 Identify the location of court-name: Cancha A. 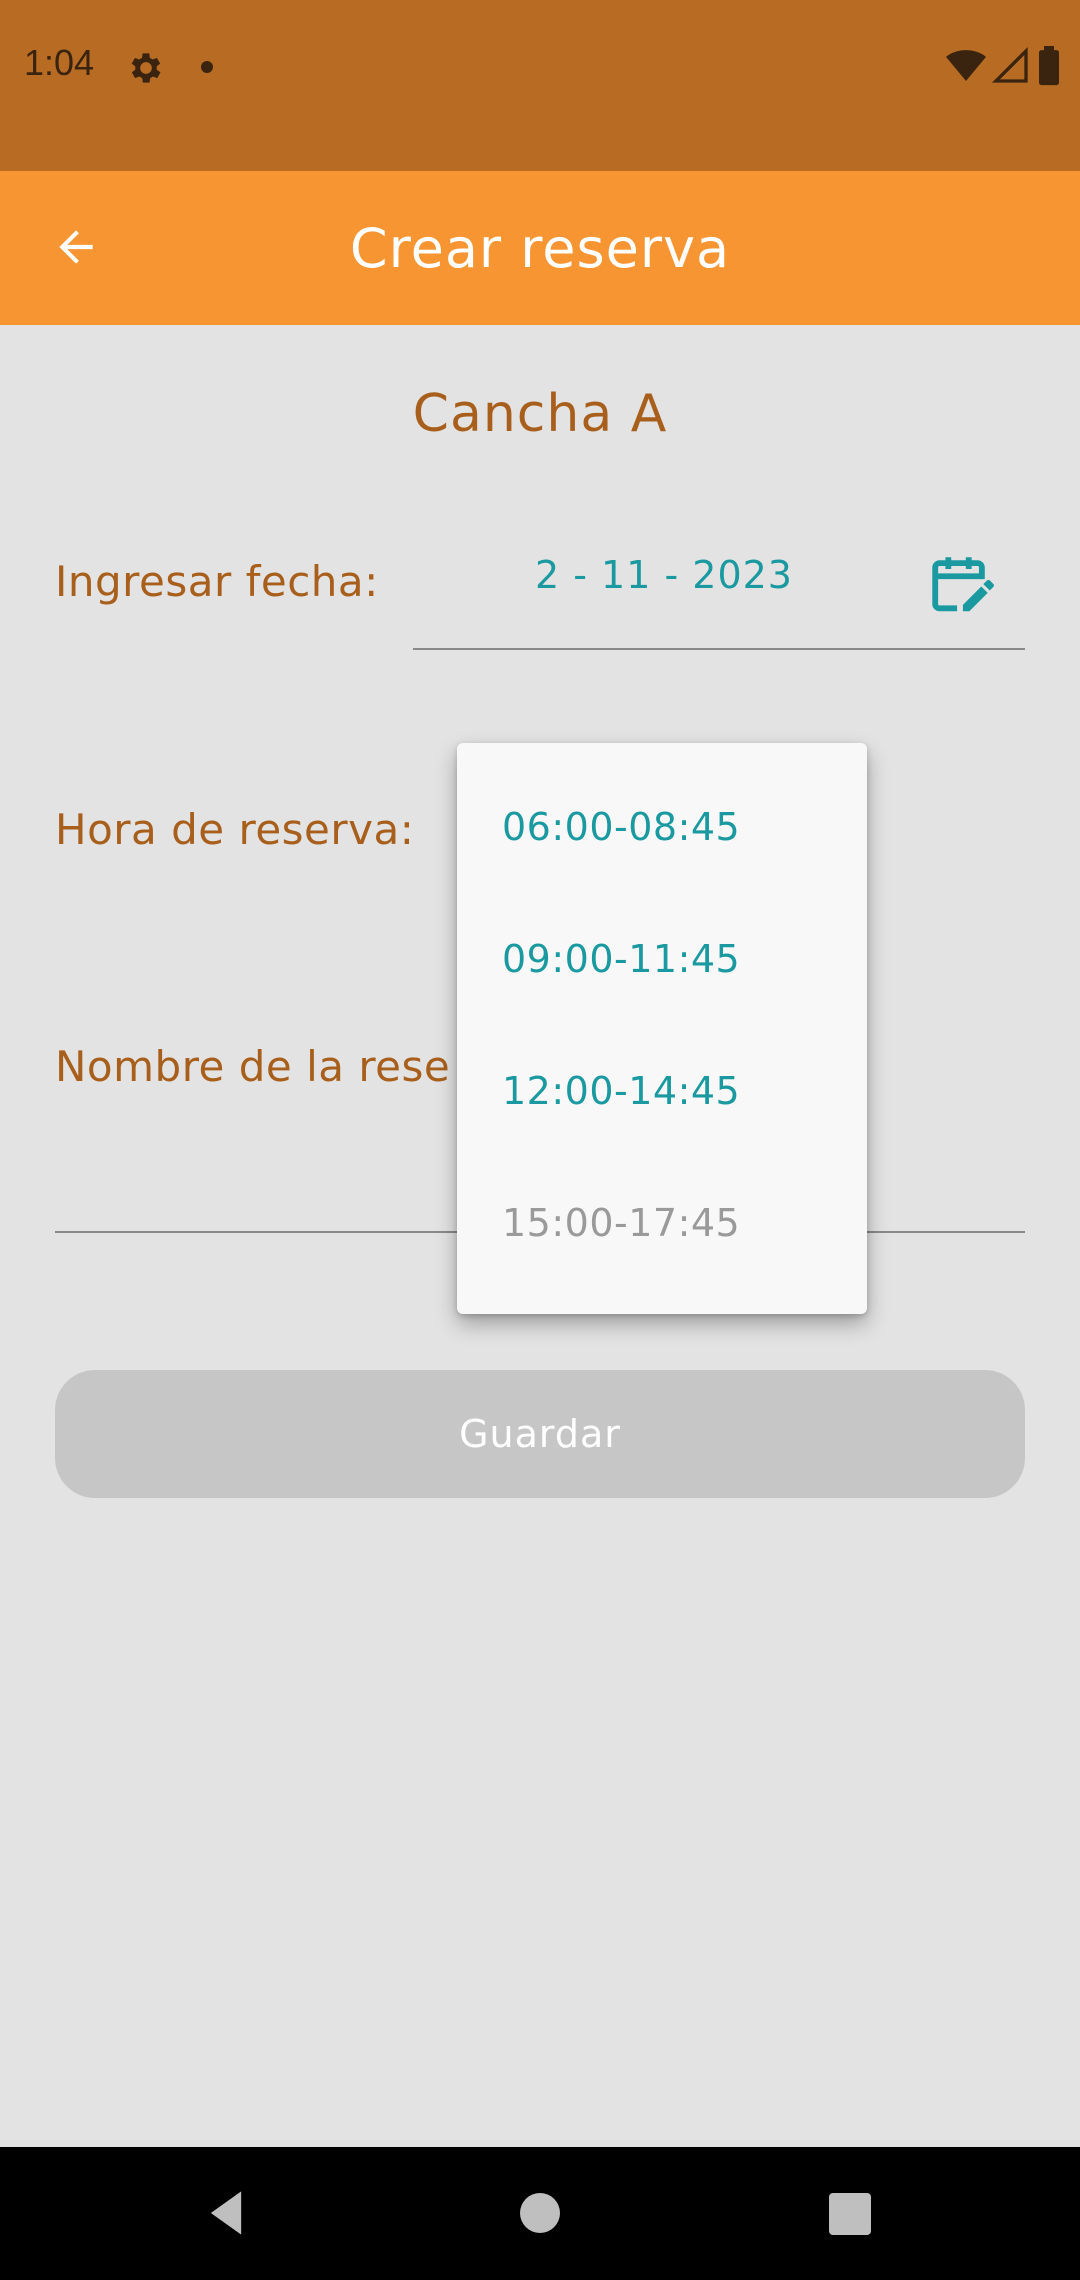
(540, 414).